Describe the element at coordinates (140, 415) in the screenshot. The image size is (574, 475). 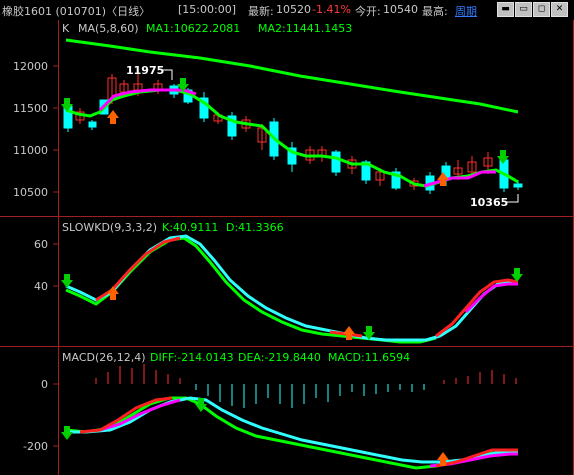
I see `macd-magenta-line` at that location.